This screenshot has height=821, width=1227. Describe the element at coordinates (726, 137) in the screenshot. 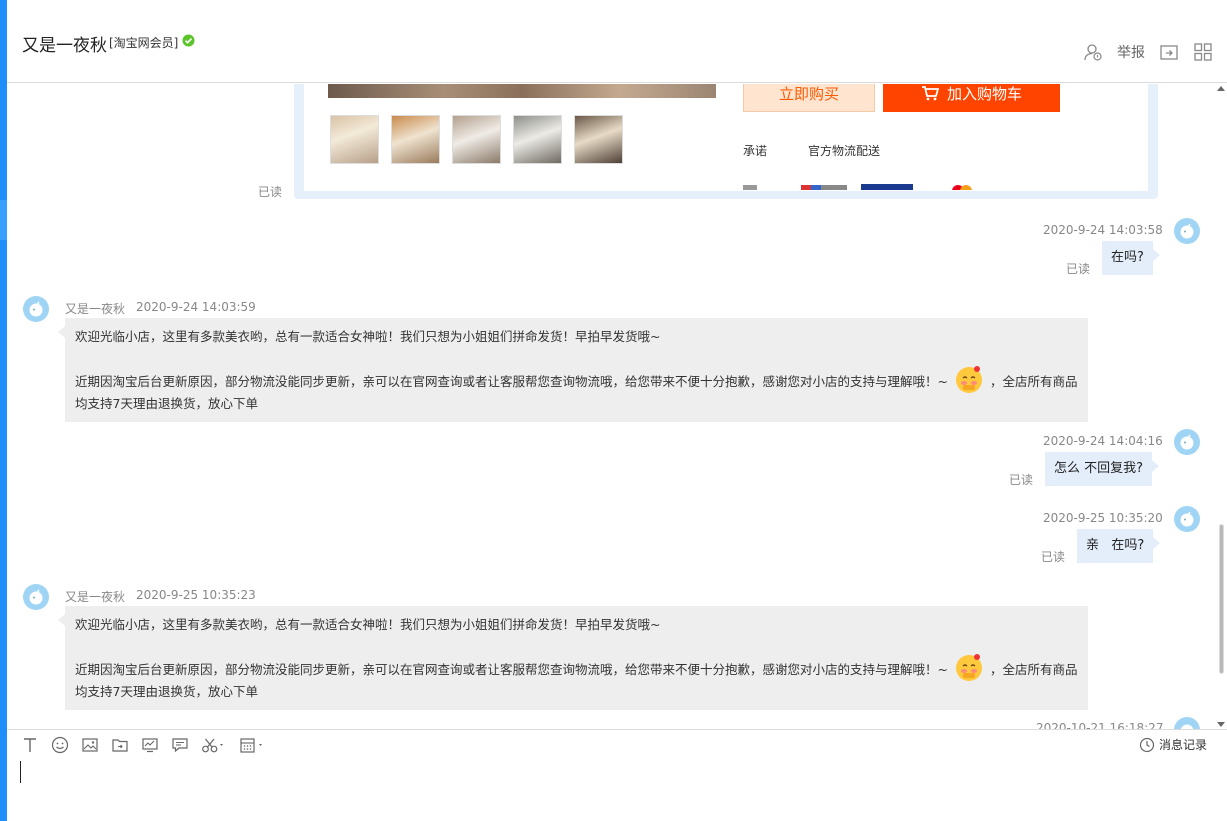

I see `product-card-body: 立即购买 加入购物车 承诺 官方物流配送` at that location.